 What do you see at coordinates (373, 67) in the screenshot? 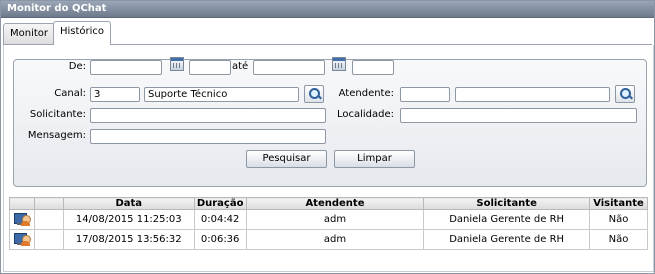
I see `ate-time-input` at bounding box center [373, 67].